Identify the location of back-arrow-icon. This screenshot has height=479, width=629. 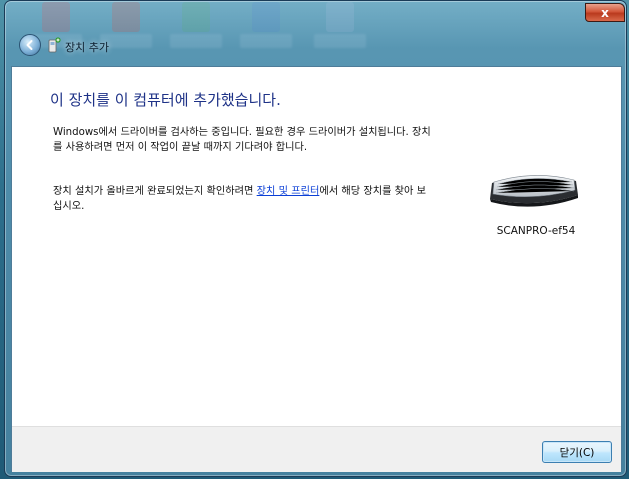
(29, 45).